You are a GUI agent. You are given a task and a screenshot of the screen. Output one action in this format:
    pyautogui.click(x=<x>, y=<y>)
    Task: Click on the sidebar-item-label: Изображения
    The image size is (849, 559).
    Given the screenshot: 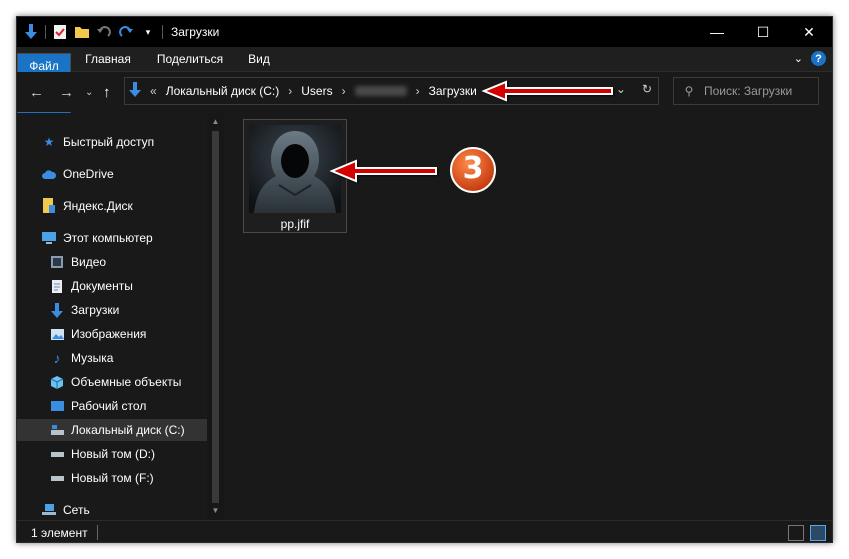 What is the action you would take?
    pyautogui.click(x=109, y=334)
    